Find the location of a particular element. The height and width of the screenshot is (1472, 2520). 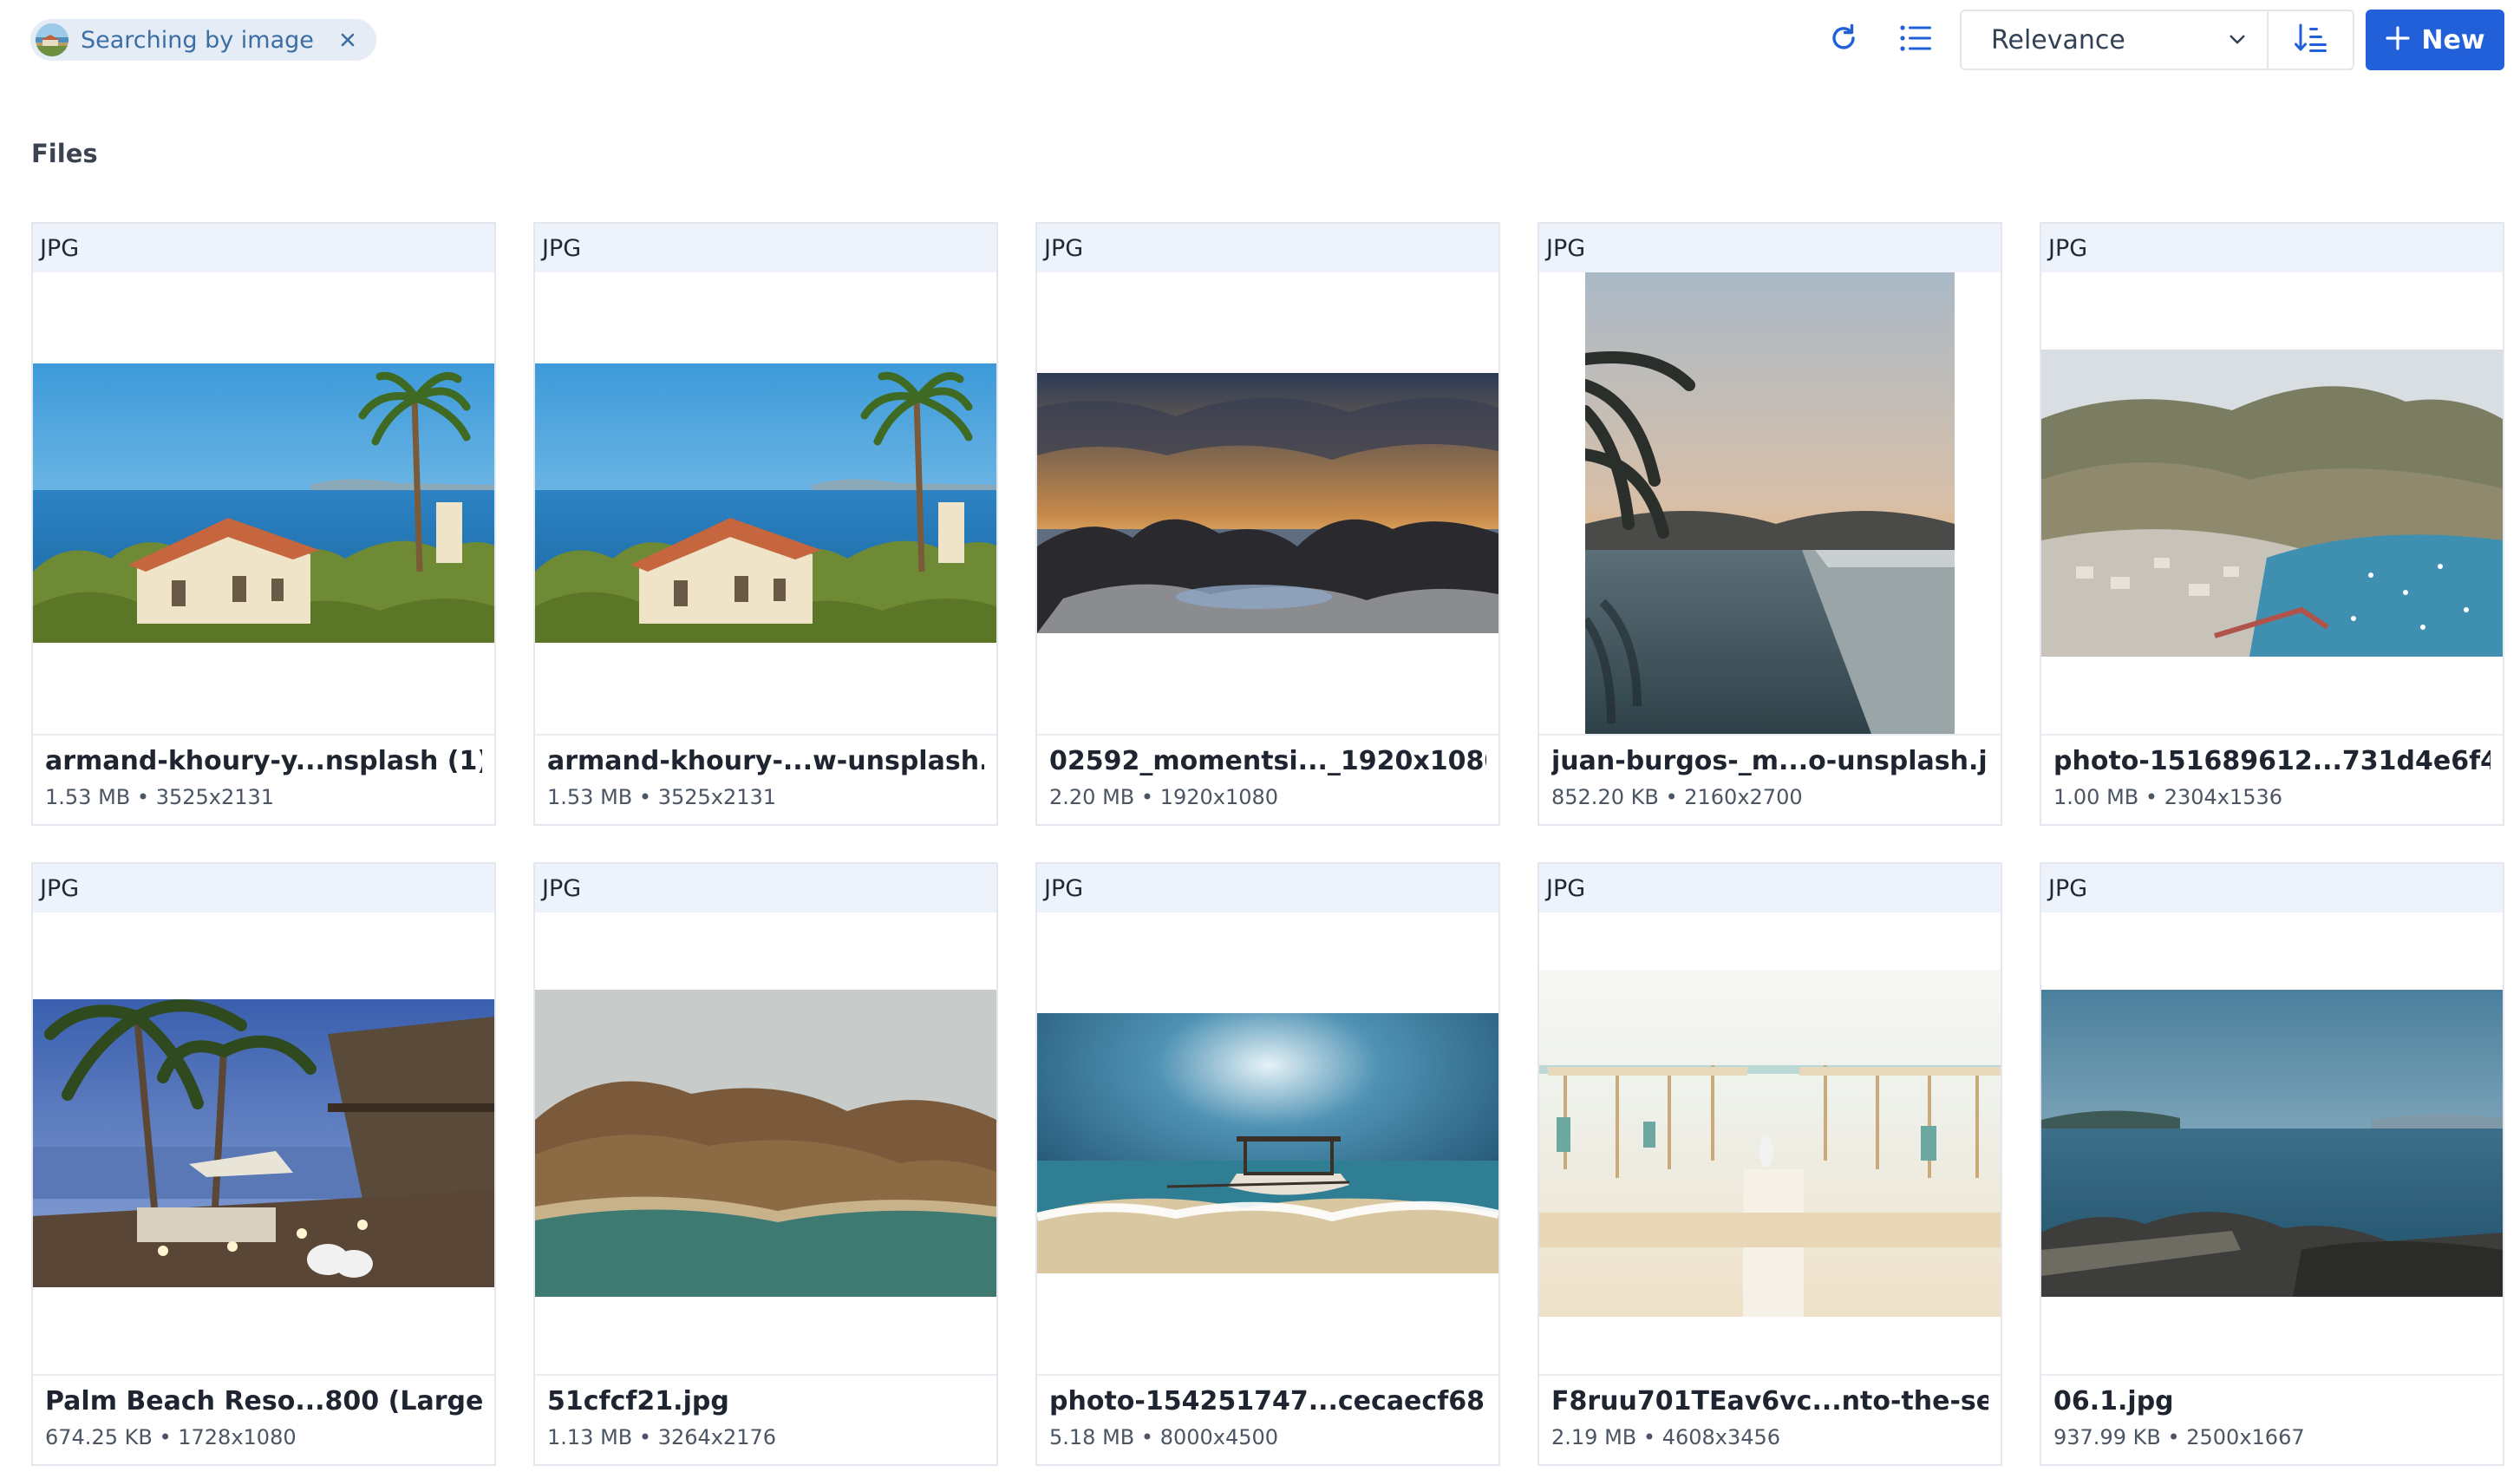

sort-select: Relevance is located at coordinates (2115, 40).